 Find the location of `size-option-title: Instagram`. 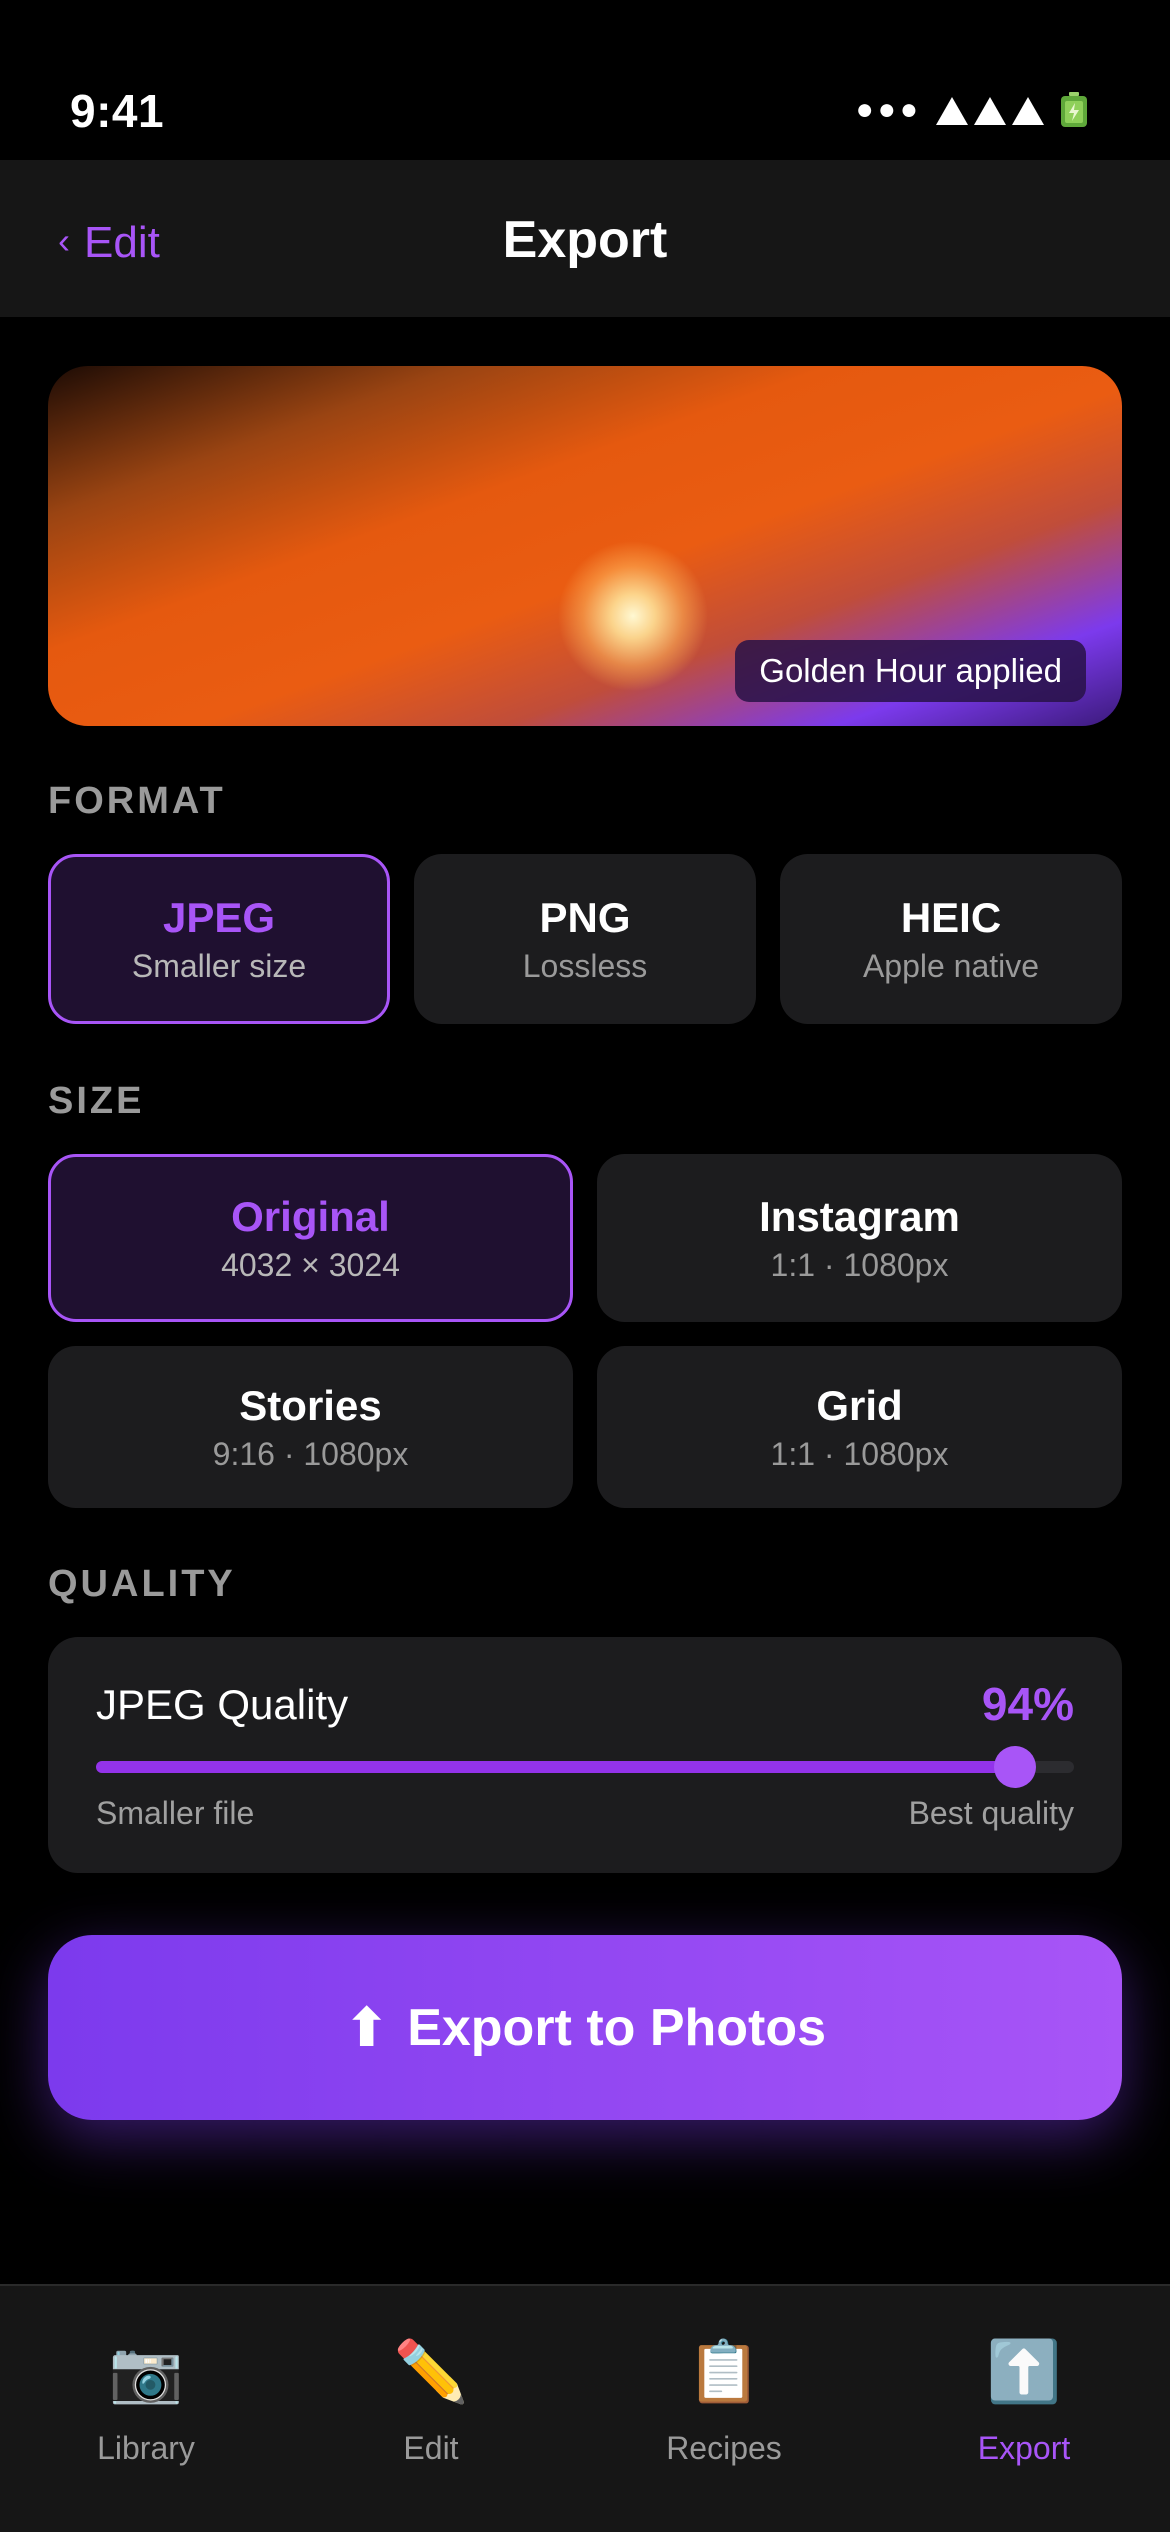

size-option-title: Instagram is located at coordinates (859, 1216).